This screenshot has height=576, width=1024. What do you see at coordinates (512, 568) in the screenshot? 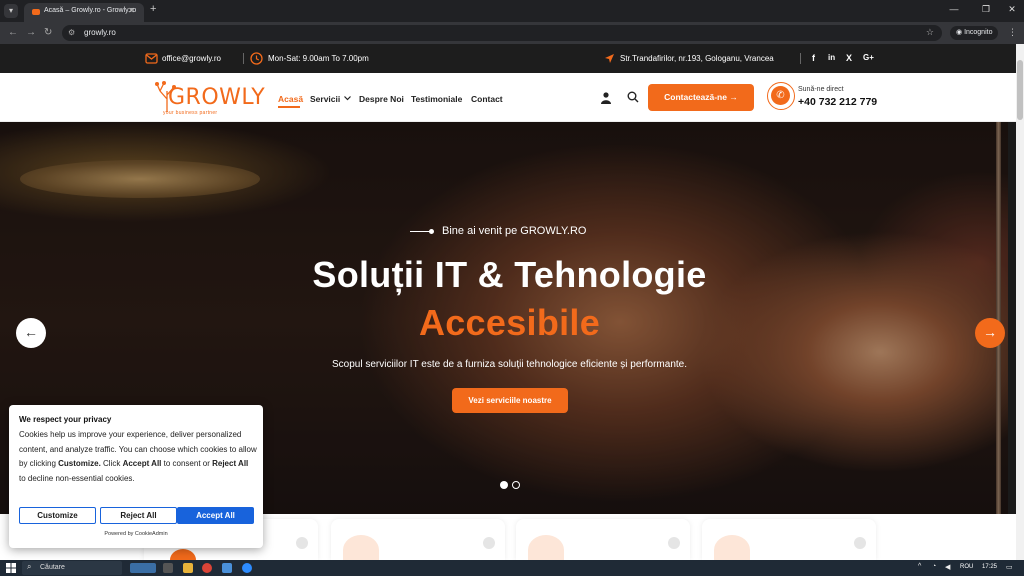
I see `os-taskbar: ⌕ Căutare ^ ◔ ◀ ROU 17:25 ▭` at bounding box center [512, 568].